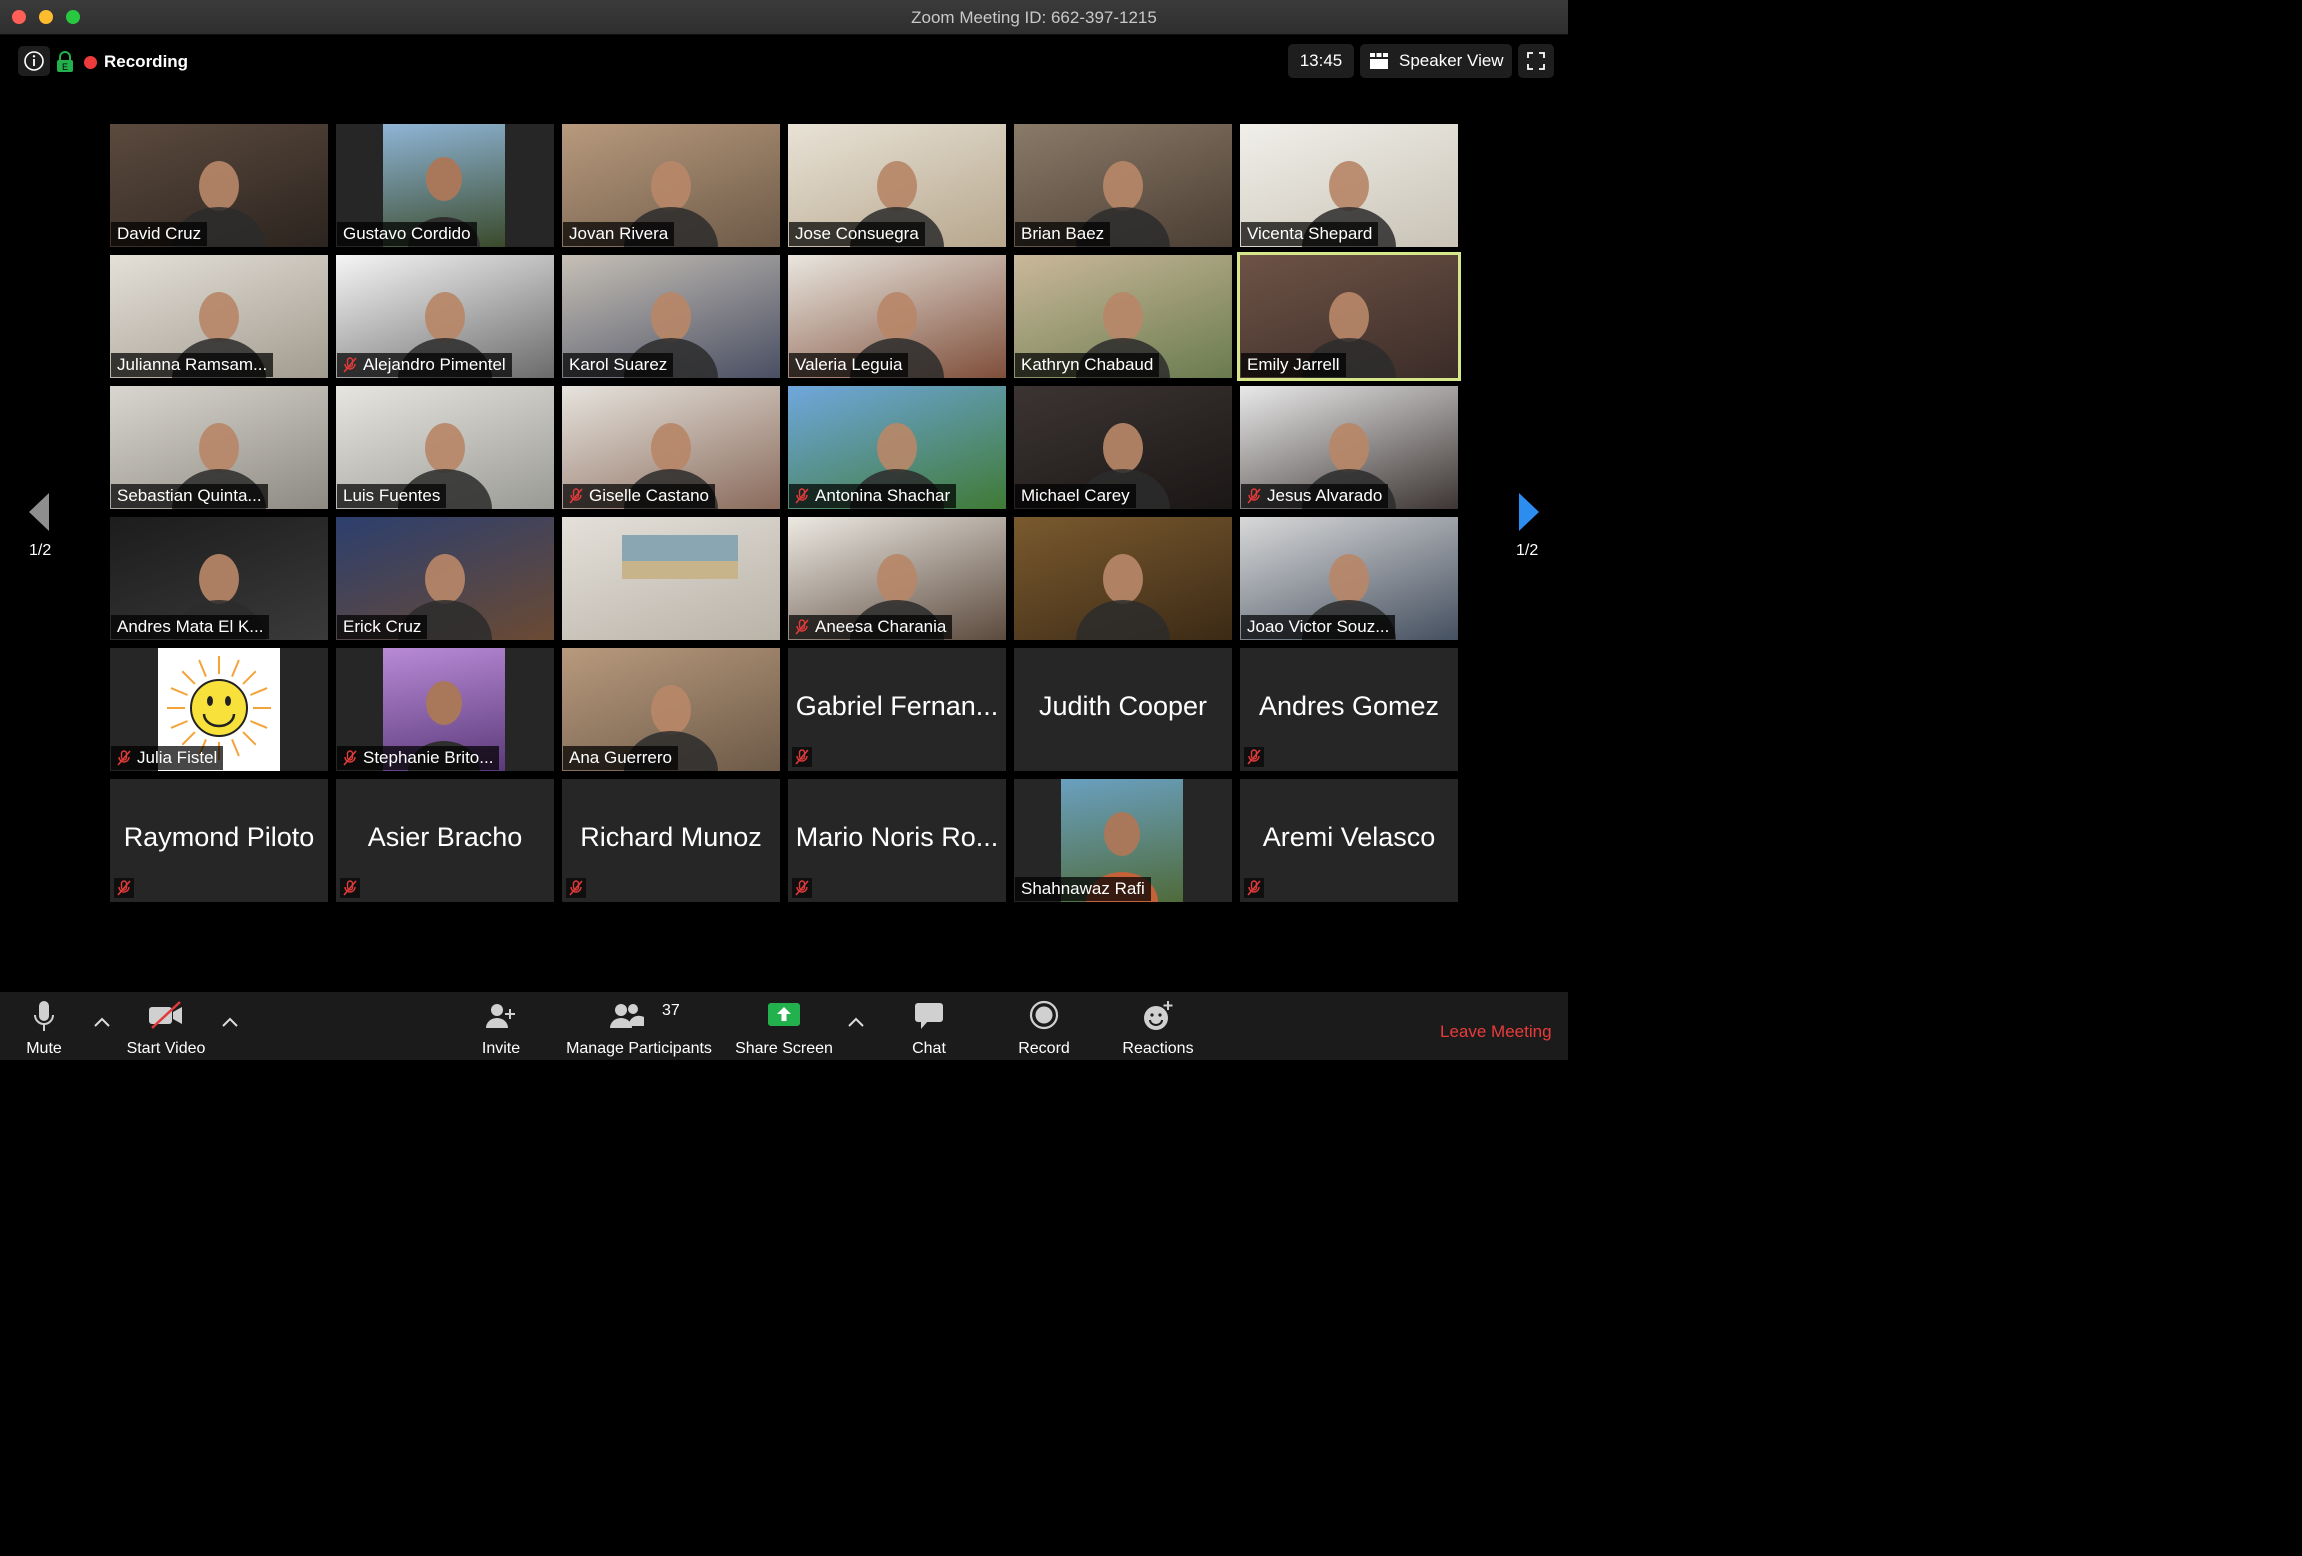 This screenshot has width=2302, height=1556. What do you see at coordinates (1321, 61) in the screenshot?
I see `meeting-time: 13:45` at bounding box center [1321, 61].